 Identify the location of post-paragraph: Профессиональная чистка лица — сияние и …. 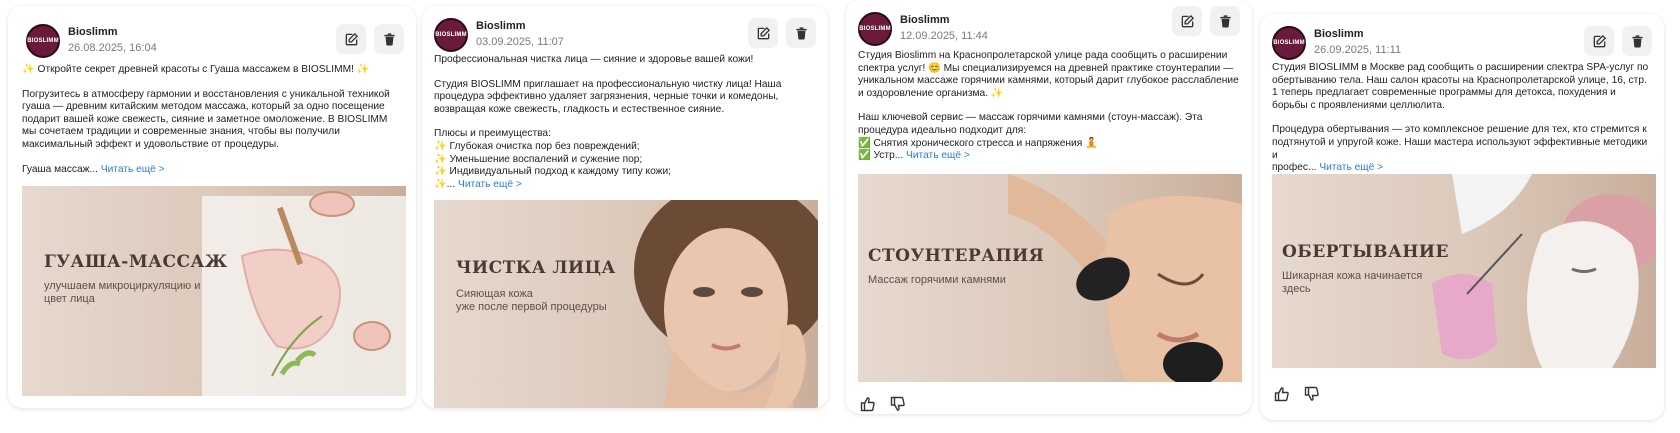
(594, 59).